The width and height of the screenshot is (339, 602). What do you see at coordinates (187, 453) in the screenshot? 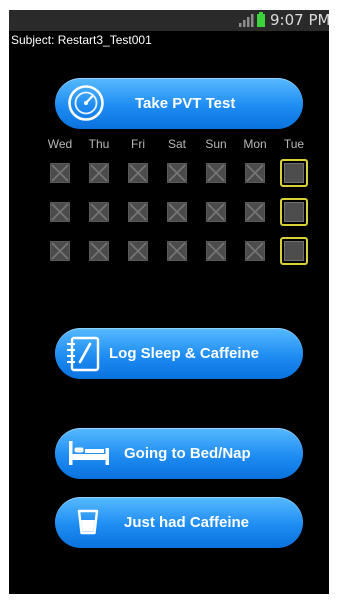
I see `going-to-bed-nap-label: Going to Bed/Nap` at bounding box center [187, 453].